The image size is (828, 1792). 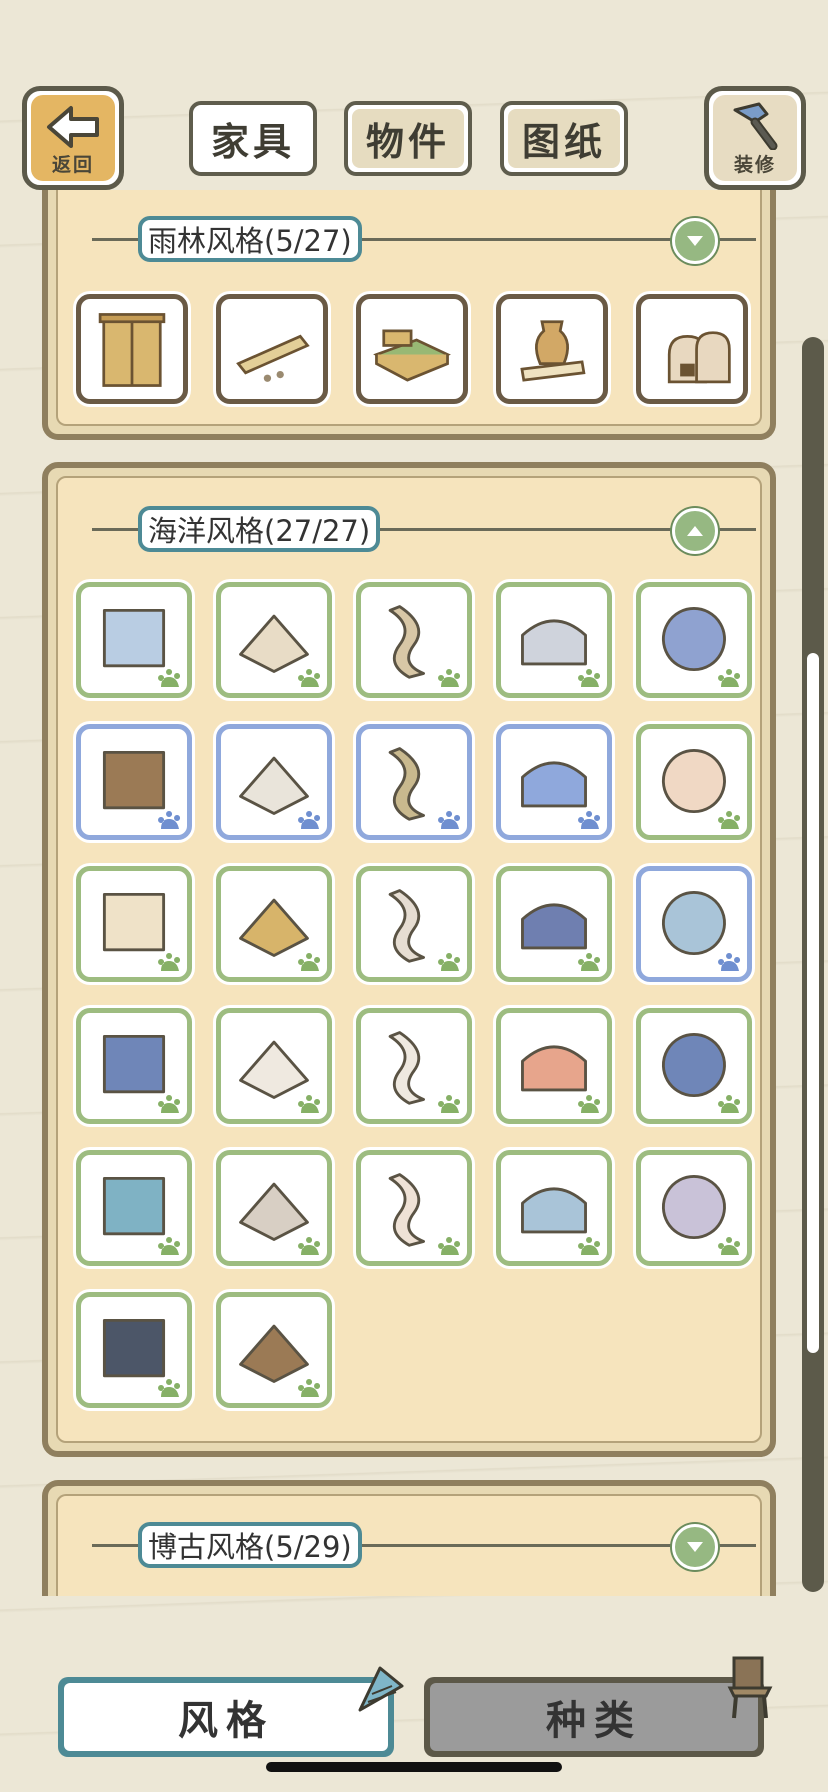 I want to click on style-tab-button: 风格, so click(x=226, y=1717).